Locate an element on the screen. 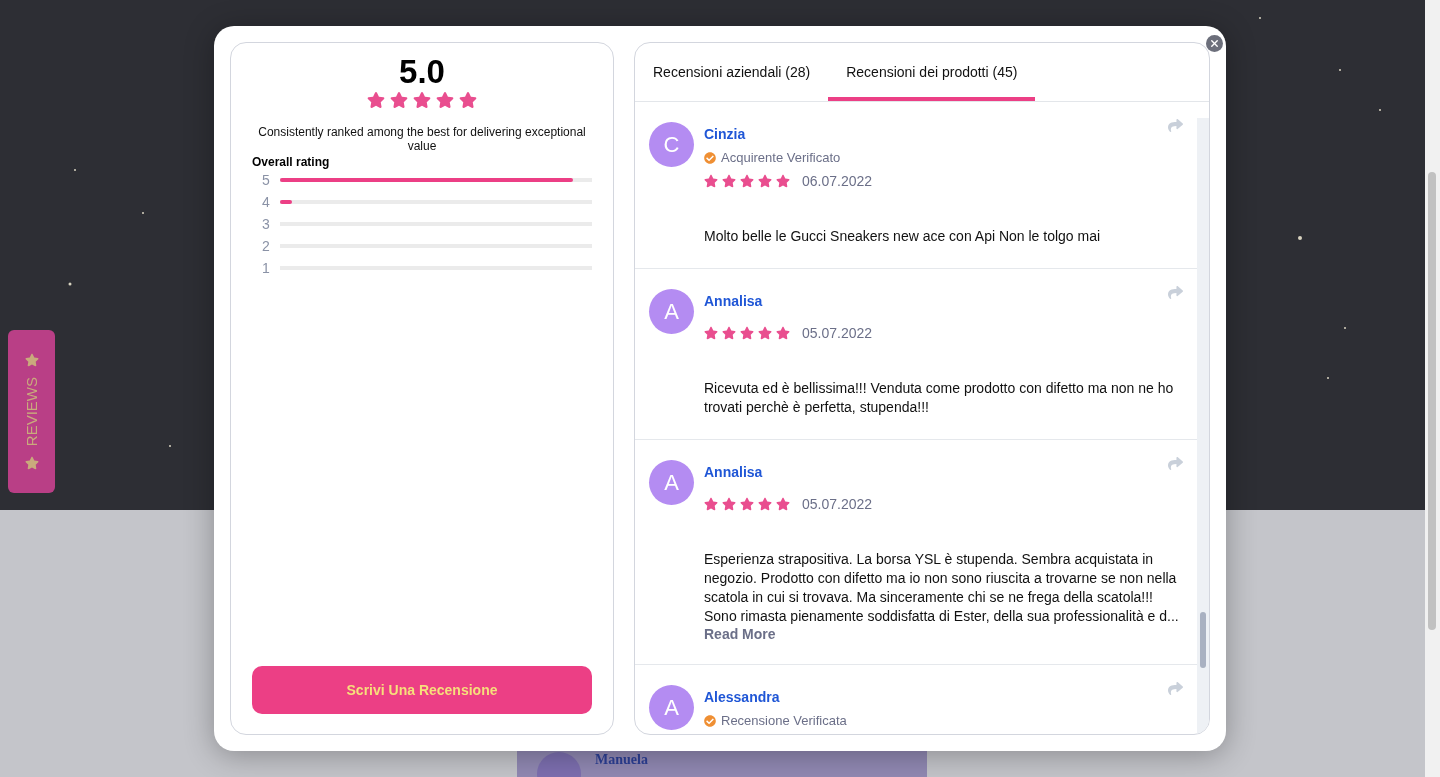  tagline: Consistently ranked among the best for delivering exceptional value is located at coordinates (422, 139).